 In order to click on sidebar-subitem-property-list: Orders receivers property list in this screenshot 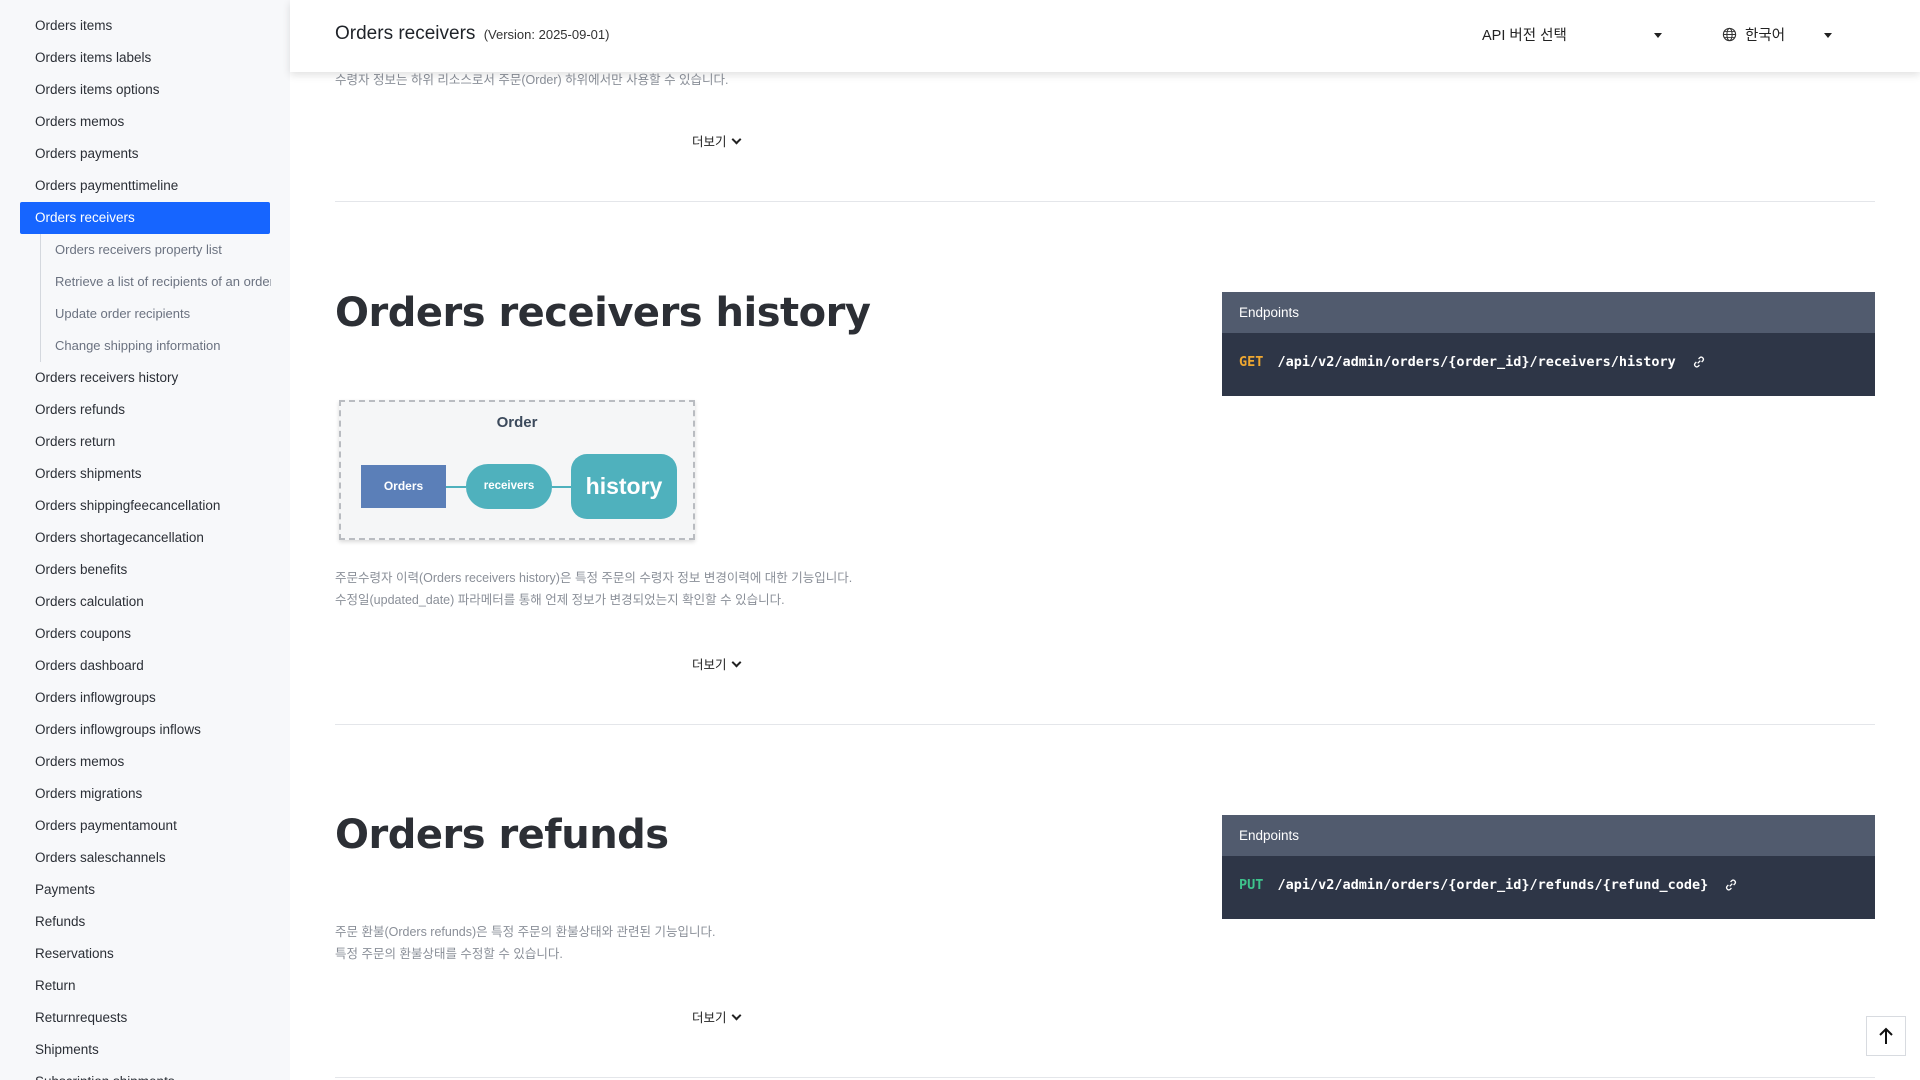, I will do `click(156, 250)`.